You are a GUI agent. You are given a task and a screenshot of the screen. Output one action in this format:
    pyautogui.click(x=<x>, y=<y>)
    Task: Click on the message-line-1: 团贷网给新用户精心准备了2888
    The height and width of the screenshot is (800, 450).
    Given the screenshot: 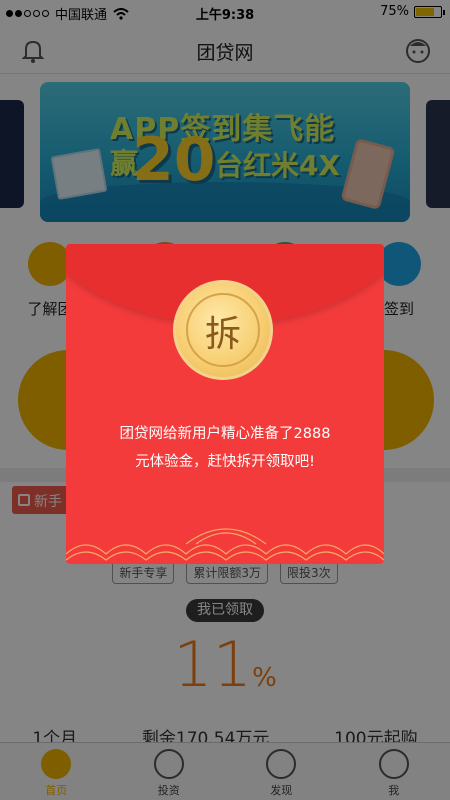 What is the action you would take?
    pyautogui.click(x=225, y=434)
    